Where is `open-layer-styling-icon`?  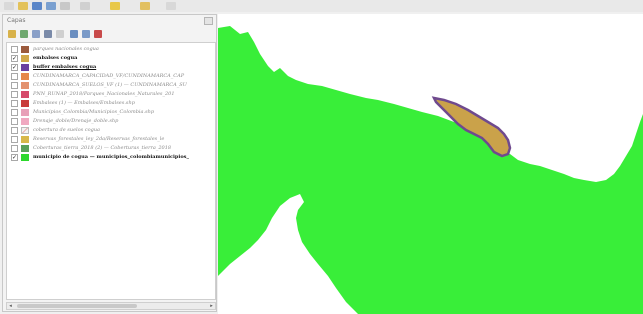 open-layer-styling-icon is located at coordinates (12, 34).